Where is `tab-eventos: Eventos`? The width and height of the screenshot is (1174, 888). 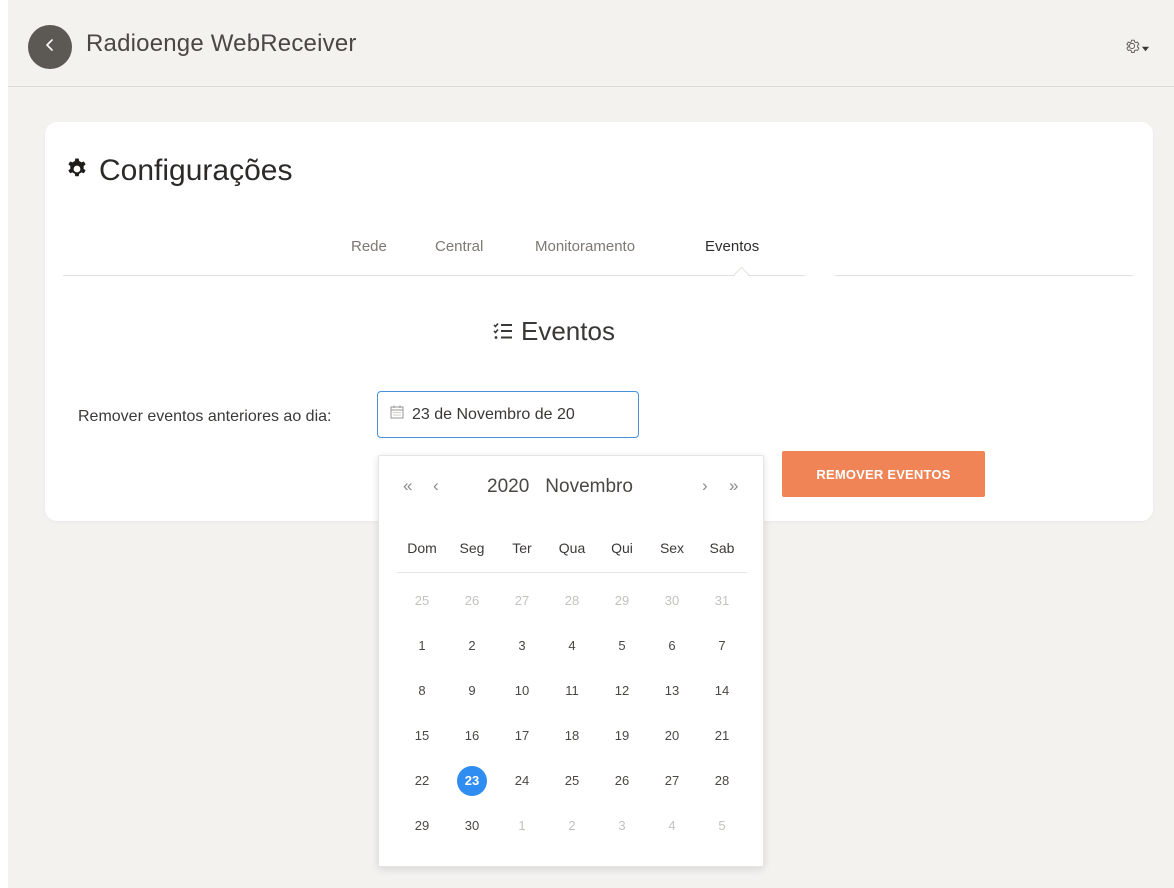
tab-eventos: Eventos is located at coordinates (732, 246).